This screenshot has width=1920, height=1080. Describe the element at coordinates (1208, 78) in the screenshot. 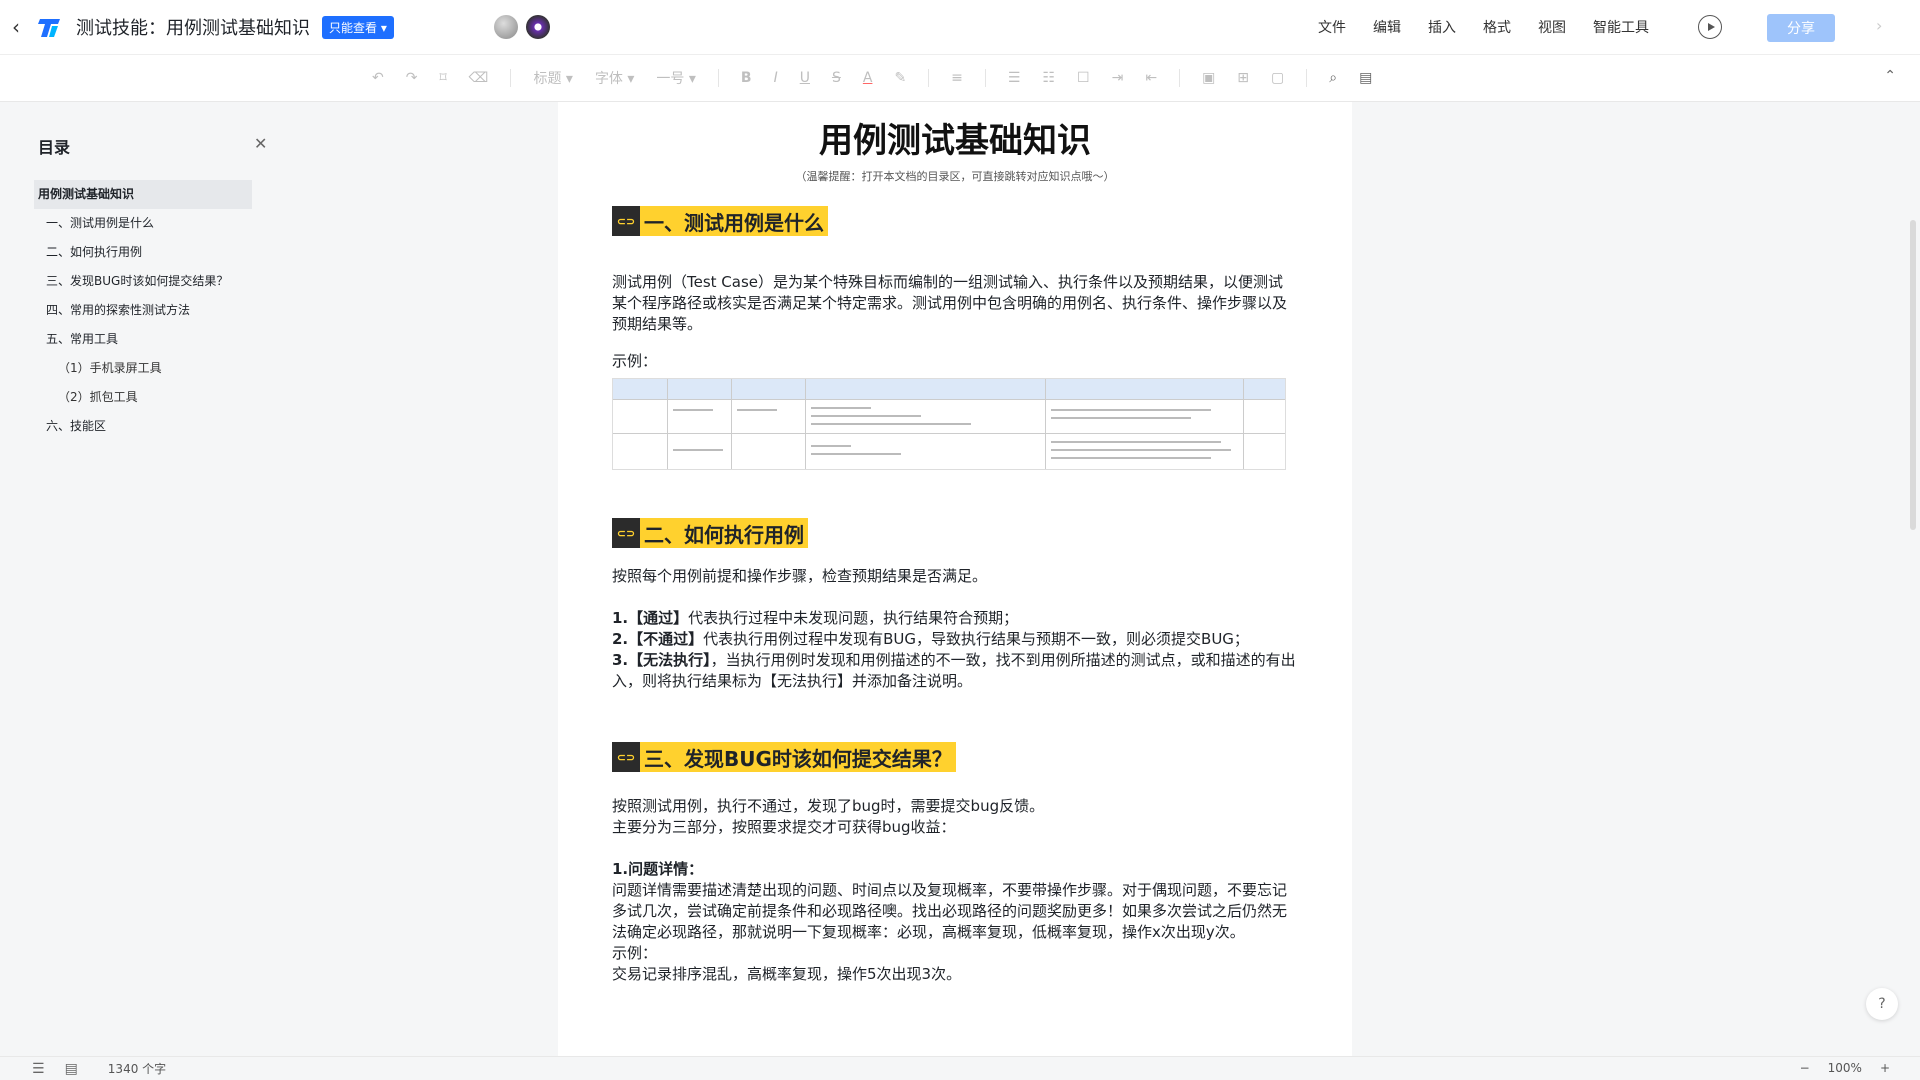

I see `image-icon: ▣` at that location.